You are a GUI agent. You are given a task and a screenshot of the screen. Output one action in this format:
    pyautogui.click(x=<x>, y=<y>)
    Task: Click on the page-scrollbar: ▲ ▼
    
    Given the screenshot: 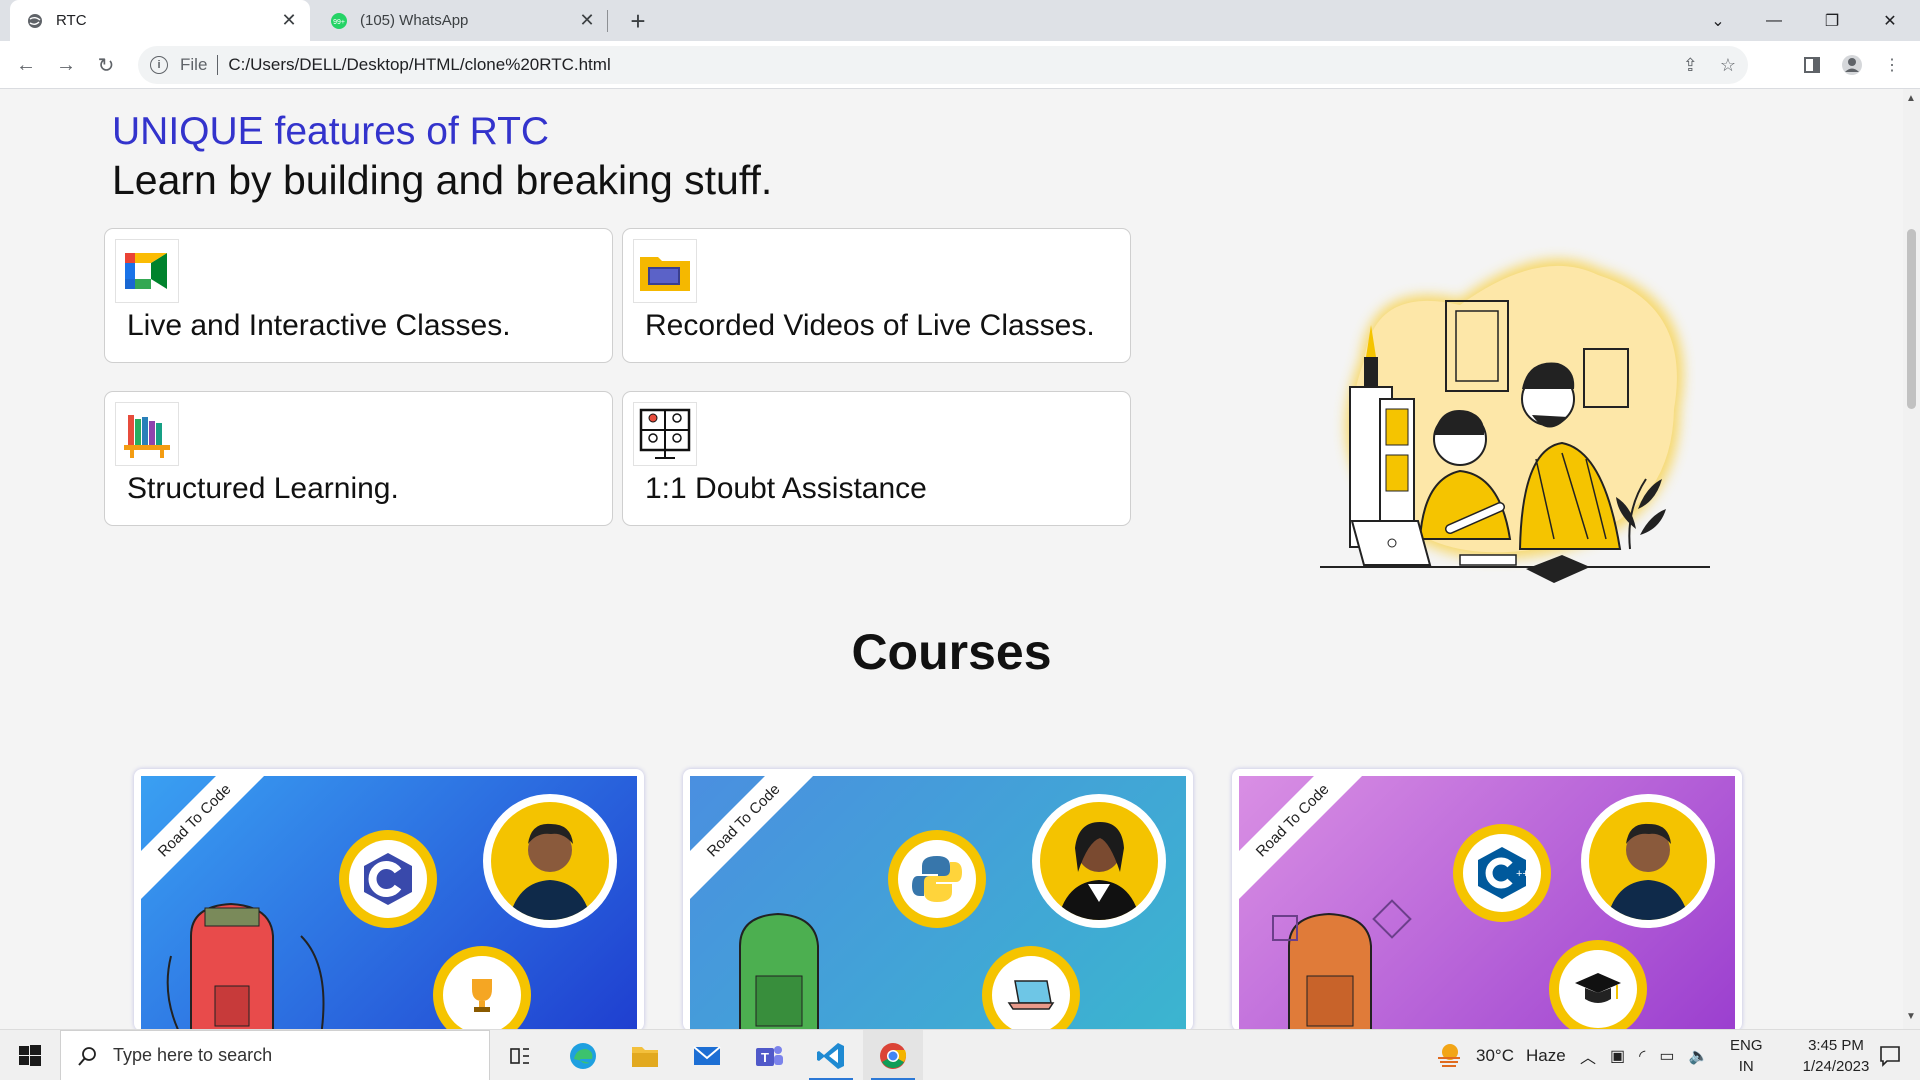 What is the action you would take?
    pyautogui.click(x=1911, y=559)
    